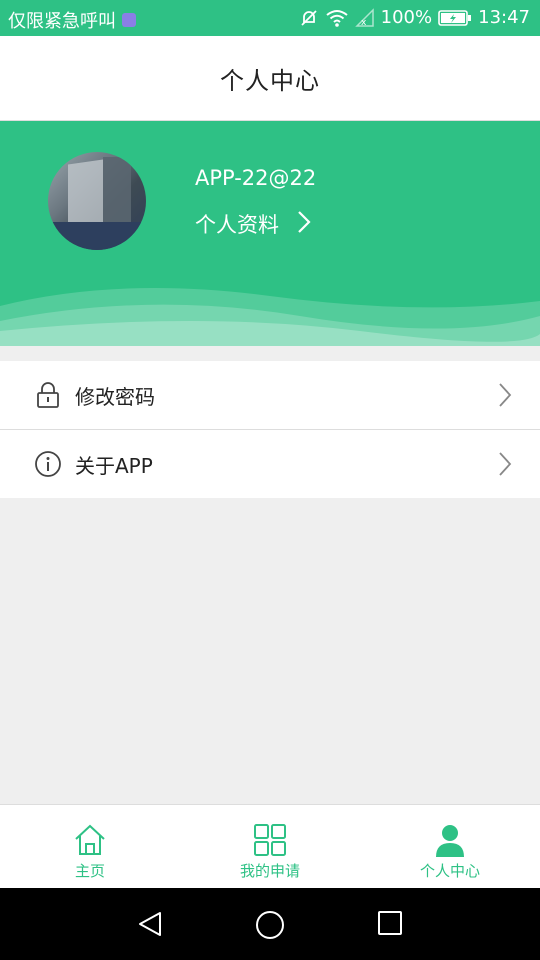  Describe the element at coordinates (270, 395) in the screenshot. I see `menu-item-change-password: 修改密码` at that location.